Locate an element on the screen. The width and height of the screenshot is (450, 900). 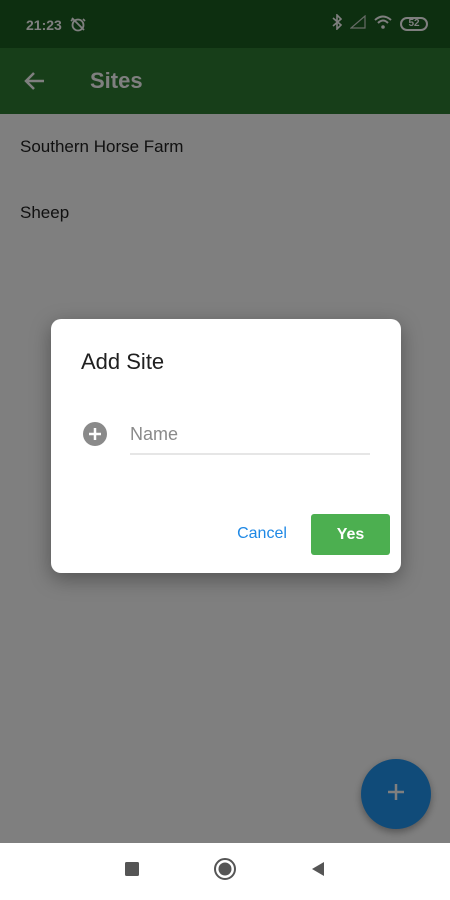
add-circle-icon is located at coordinates (95, 434).